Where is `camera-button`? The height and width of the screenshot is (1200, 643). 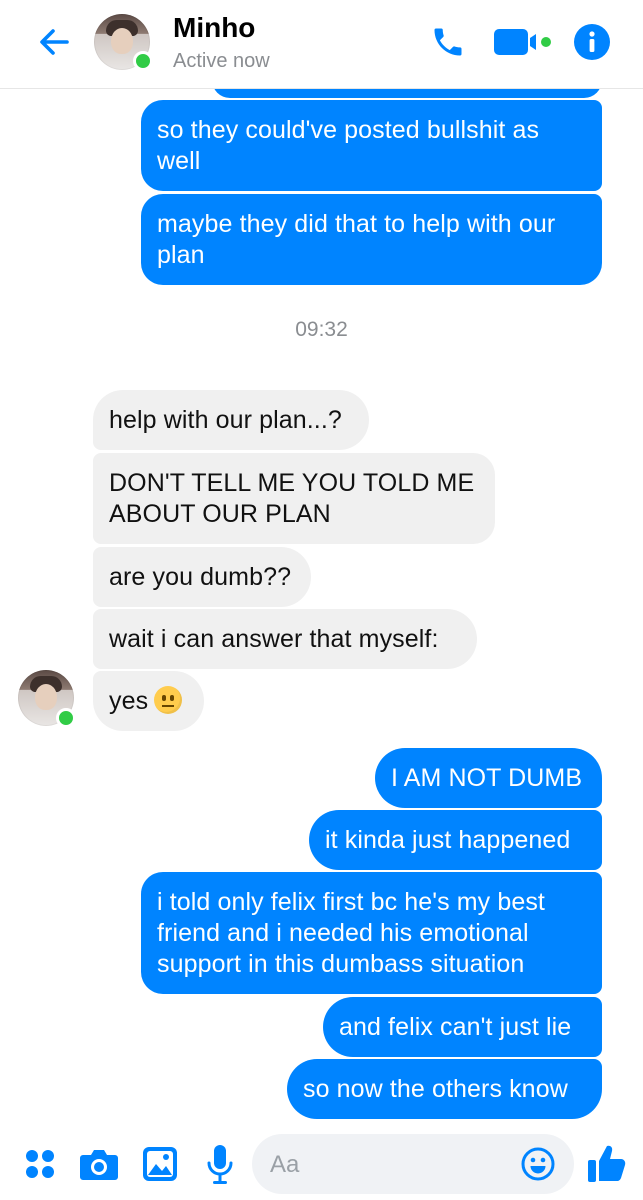 camera-button is located at coordinates (99, 1164).